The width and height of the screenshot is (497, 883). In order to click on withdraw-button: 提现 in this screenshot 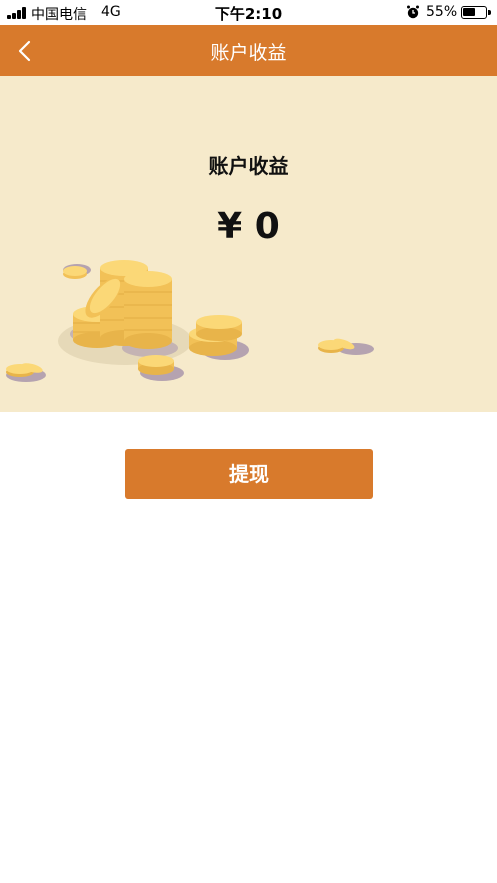, I will do `click(249, 474)`.